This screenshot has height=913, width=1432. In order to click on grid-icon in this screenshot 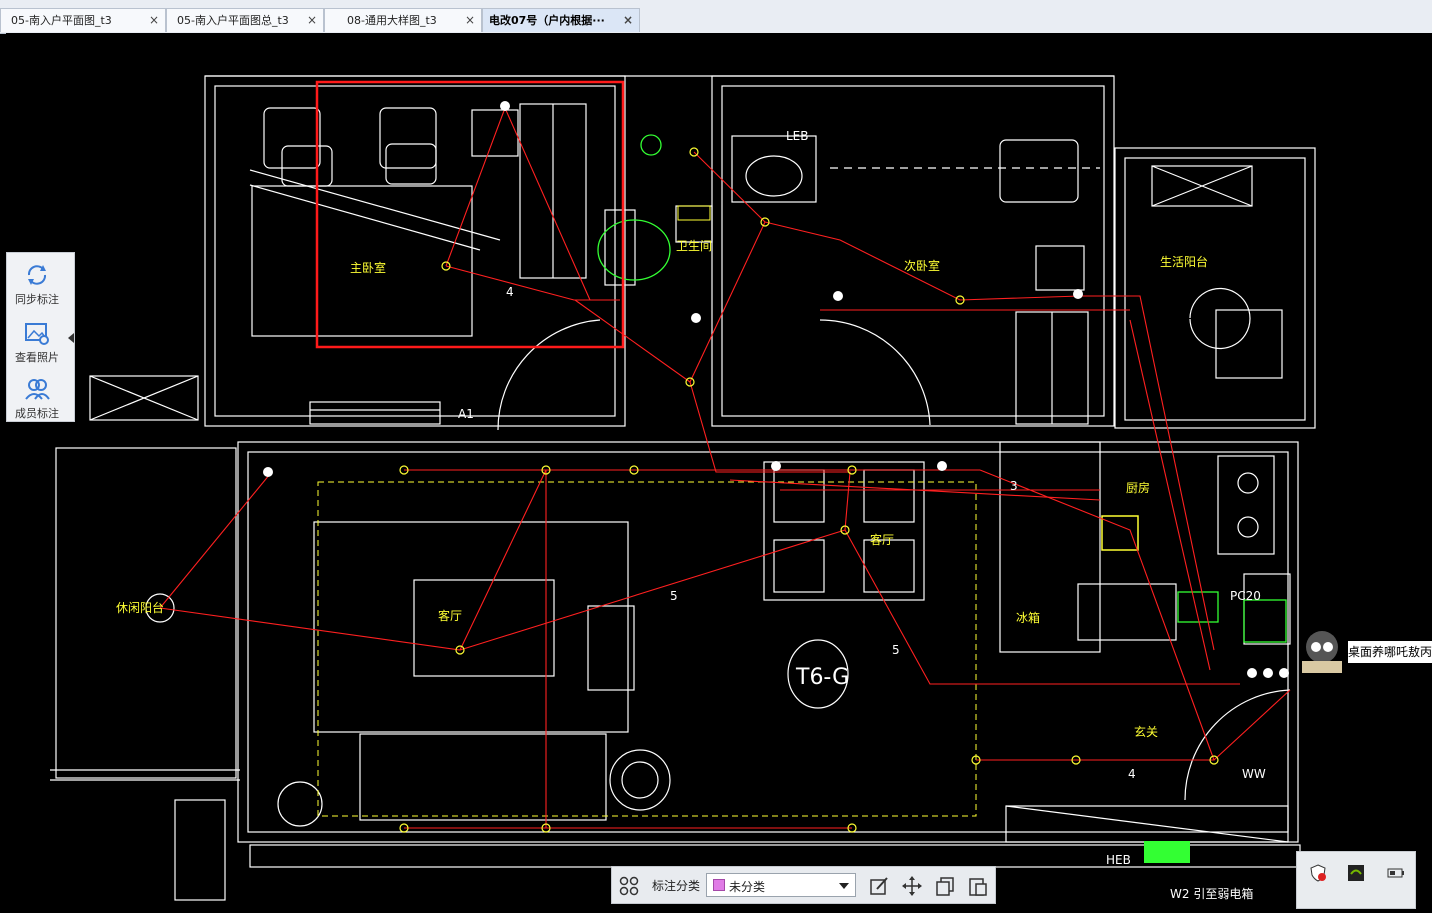, I will do `click(629, 886)`.